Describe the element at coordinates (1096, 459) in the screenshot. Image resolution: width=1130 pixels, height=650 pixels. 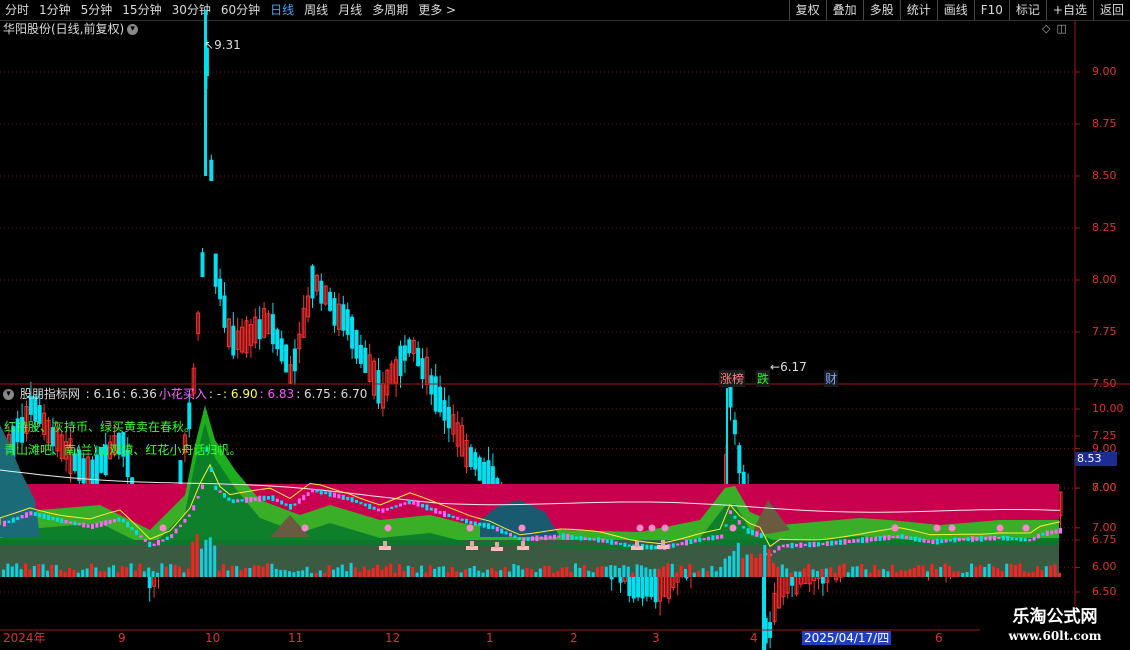
I see `indicator-highlight-value: 8.53` at that location.